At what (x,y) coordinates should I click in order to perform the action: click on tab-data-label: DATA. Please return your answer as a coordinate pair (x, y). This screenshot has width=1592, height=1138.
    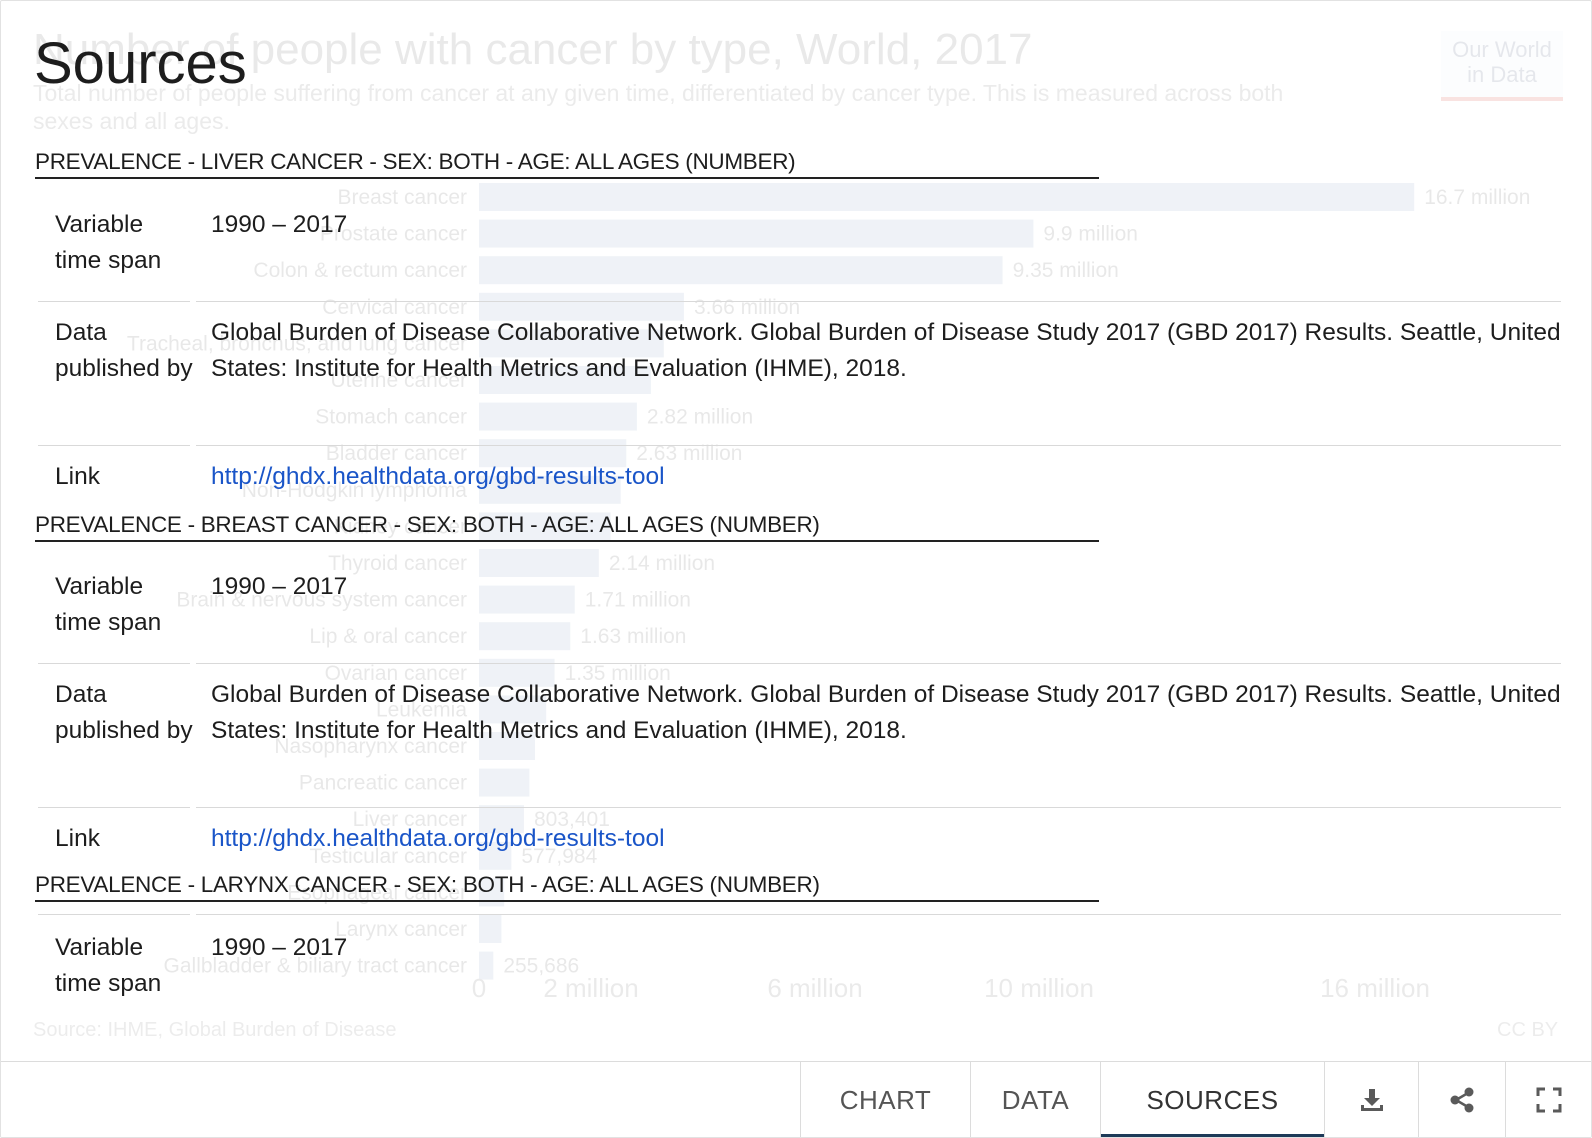
    Looking at the image, I should click on (1035, 1099).